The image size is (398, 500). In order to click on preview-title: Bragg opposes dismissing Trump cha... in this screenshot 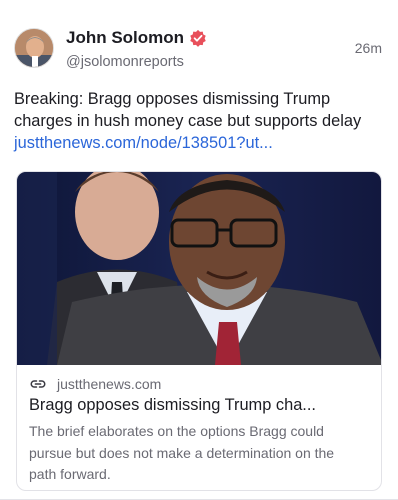, I will do `click(172, 405)`.